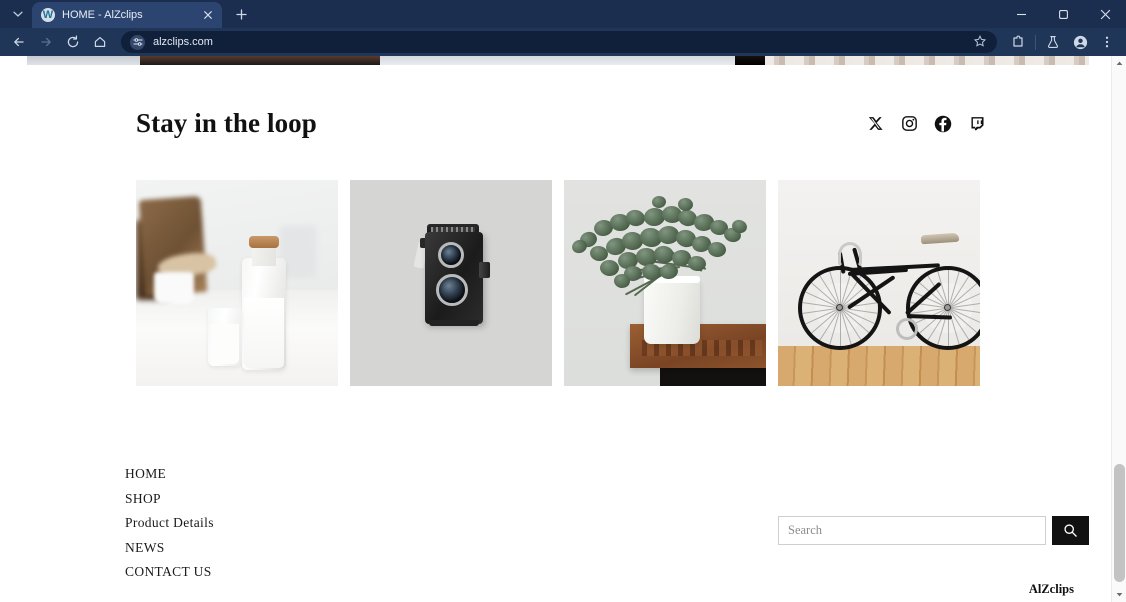 The width and height of the screenshot is (1126, 602). I want to click on tab-search-button, so click(18, 14).